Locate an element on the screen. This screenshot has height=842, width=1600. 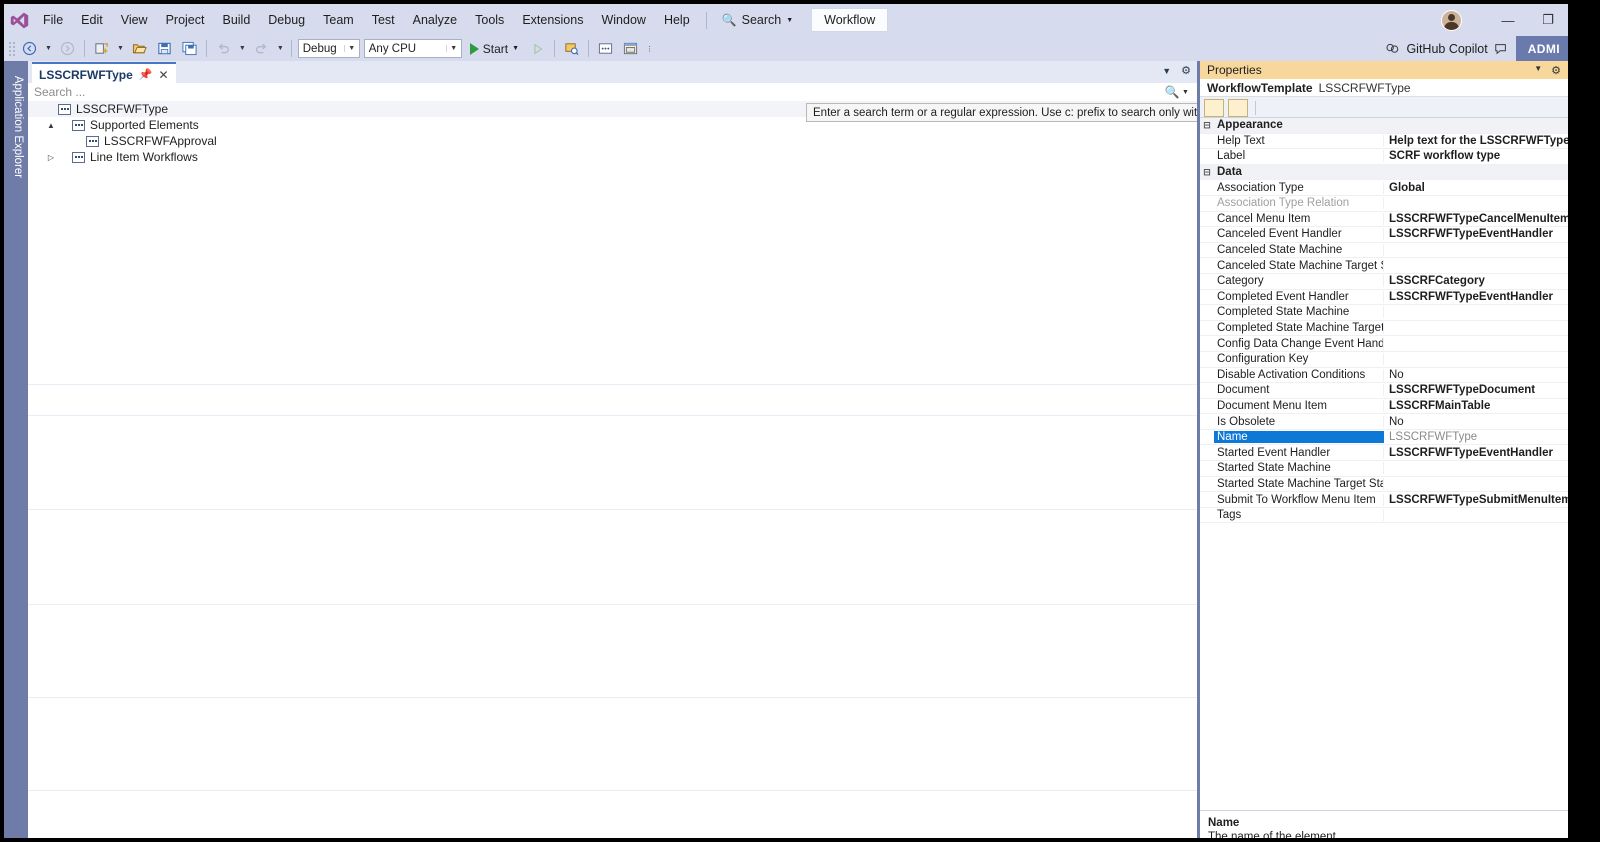
solution-configuration-combo: Debug ▼ is located at coordinates (328, 48).